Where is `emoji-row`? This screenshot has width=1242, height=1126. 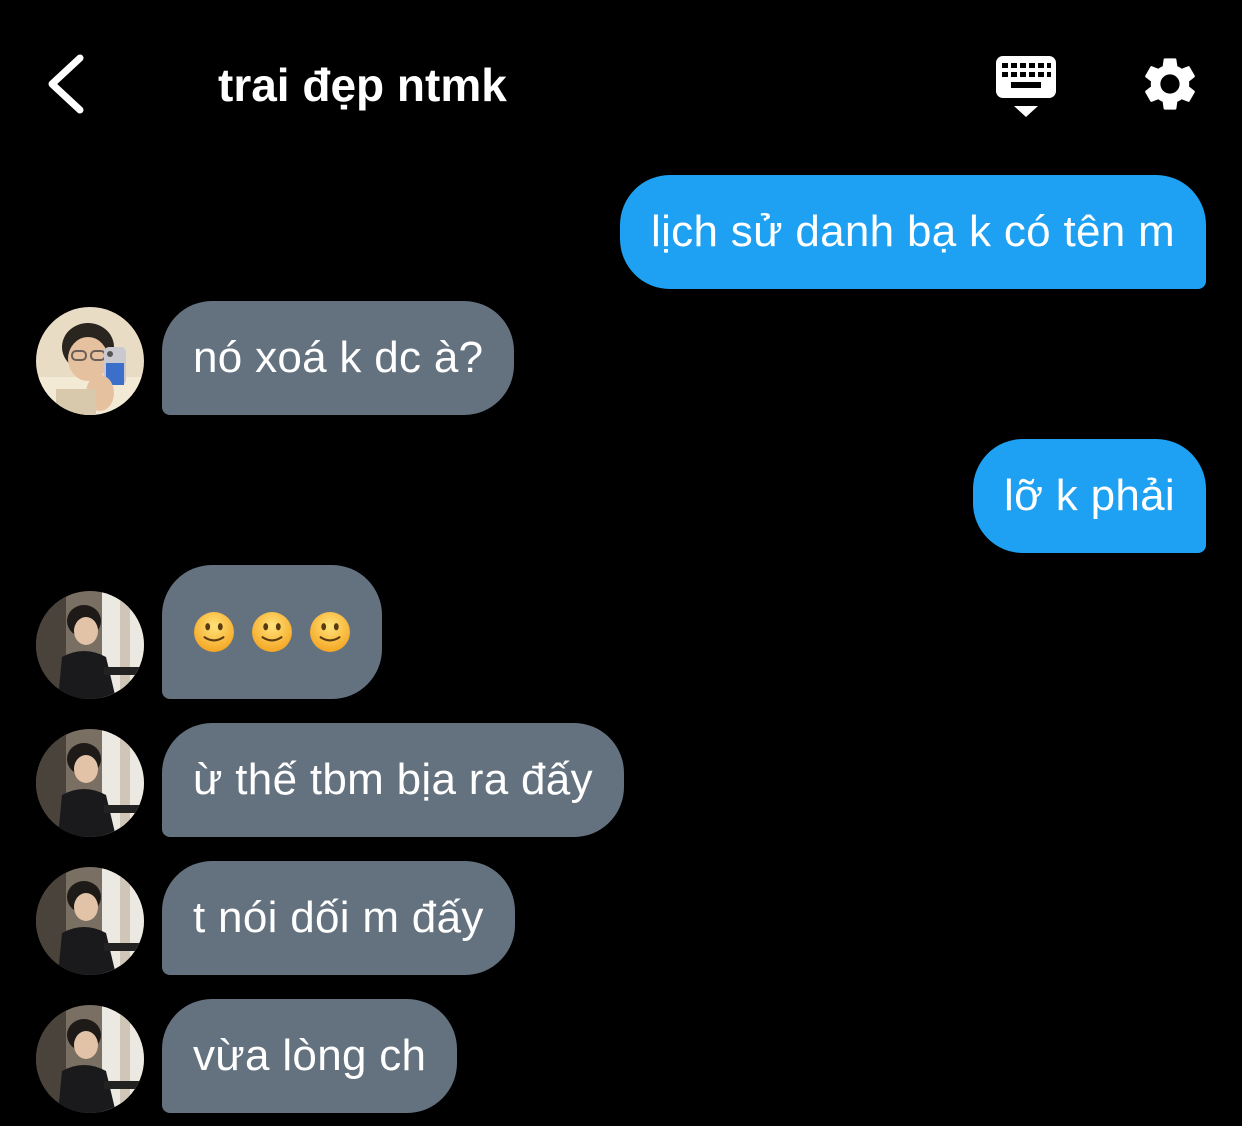
emoji-row is located at coordinates (272, 632).